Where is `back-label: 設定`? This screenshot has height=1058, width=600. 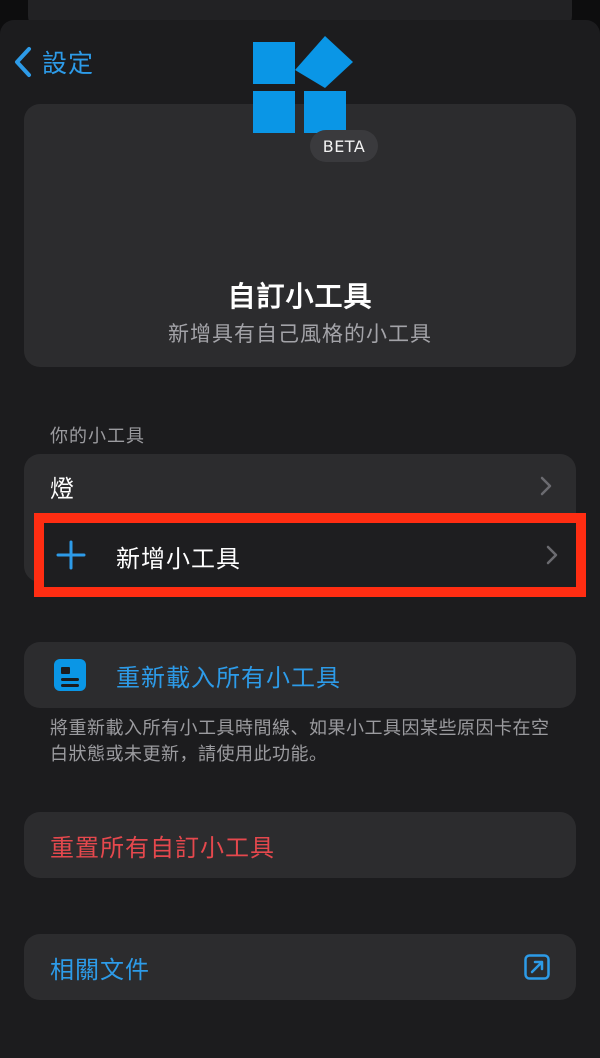 back-label: 設定 is located at coordinates (68, 63).